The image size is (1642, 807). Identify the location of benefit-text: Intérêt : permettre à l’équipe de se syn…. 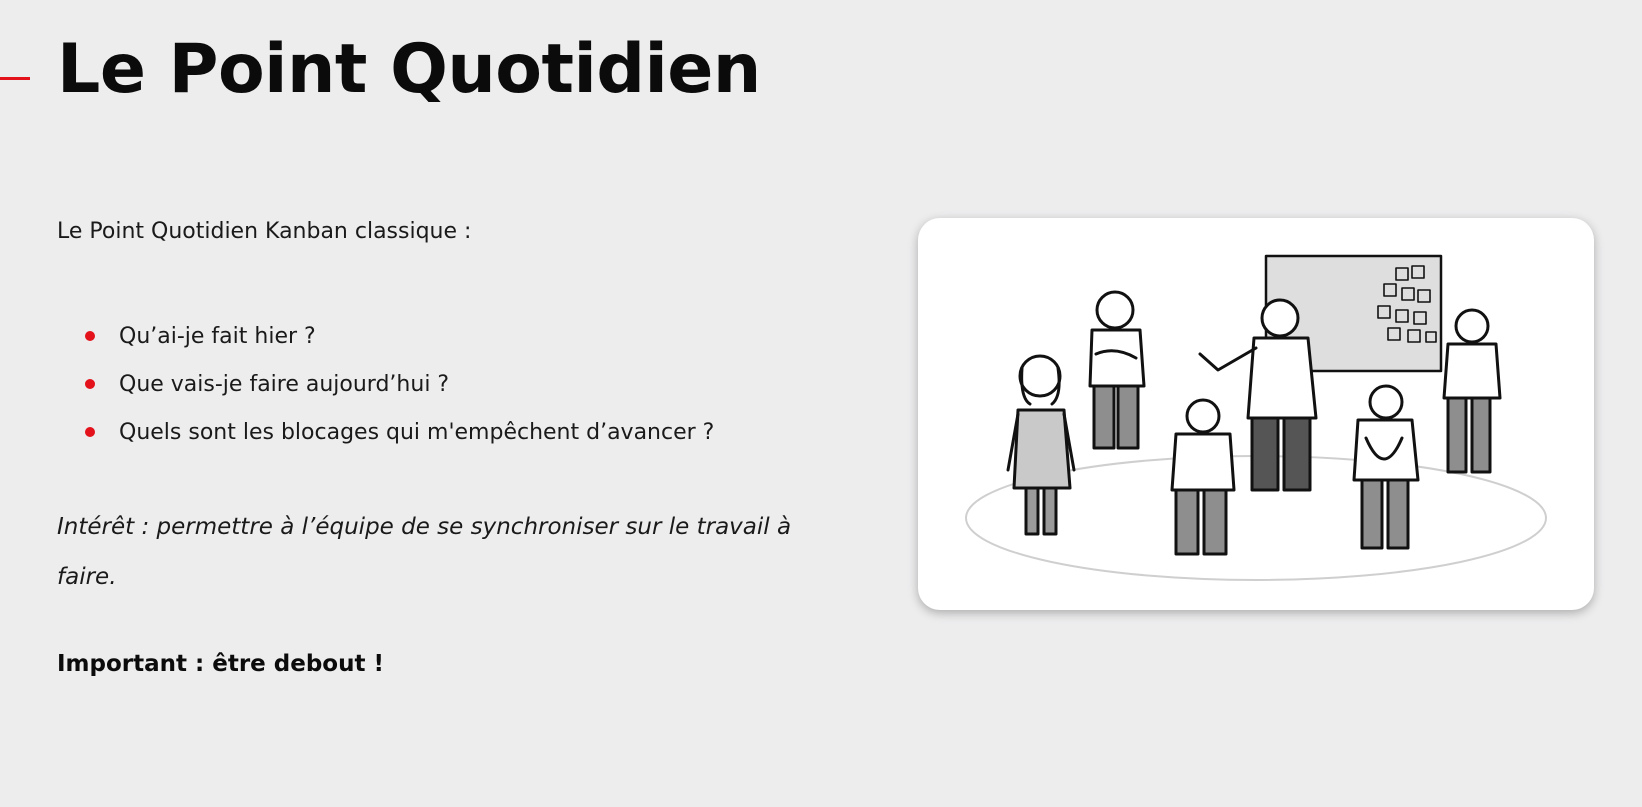
(424, 552).